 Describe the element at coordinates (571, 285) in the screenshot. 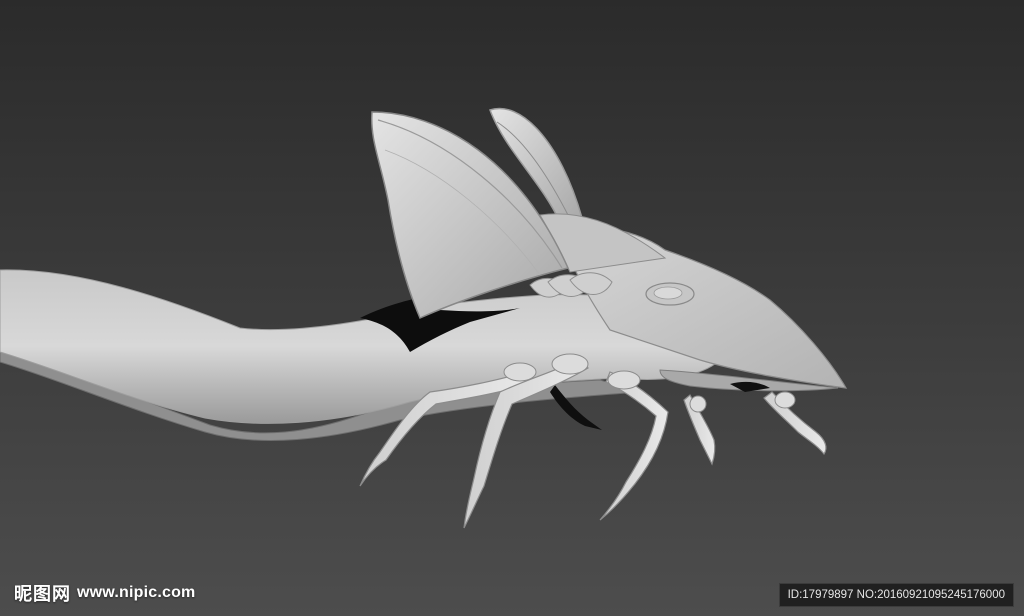

I see `gill-ridges` at that location.